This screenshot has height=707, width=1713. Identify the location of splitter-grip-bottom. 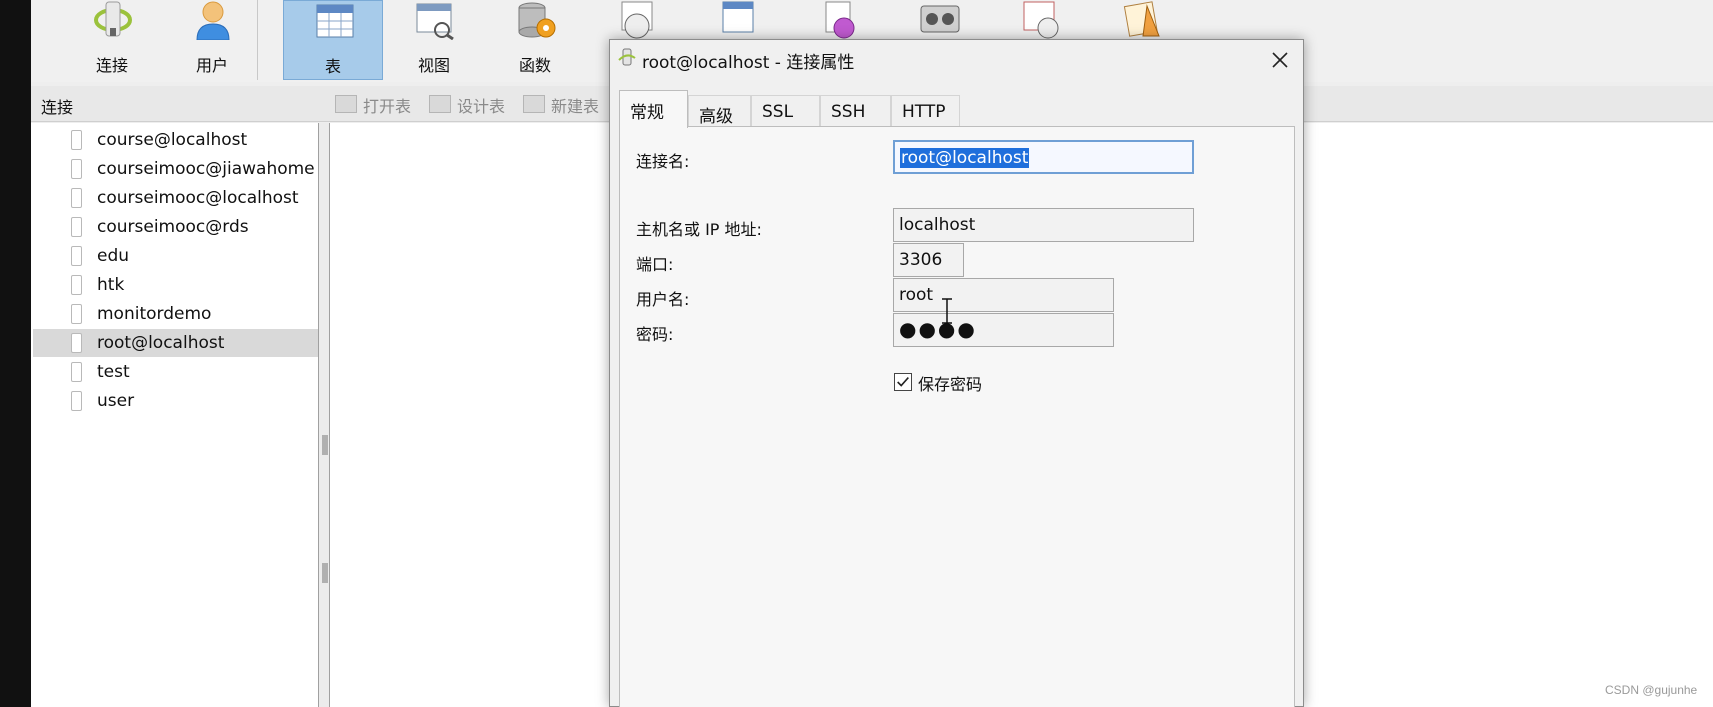
(325, 573).